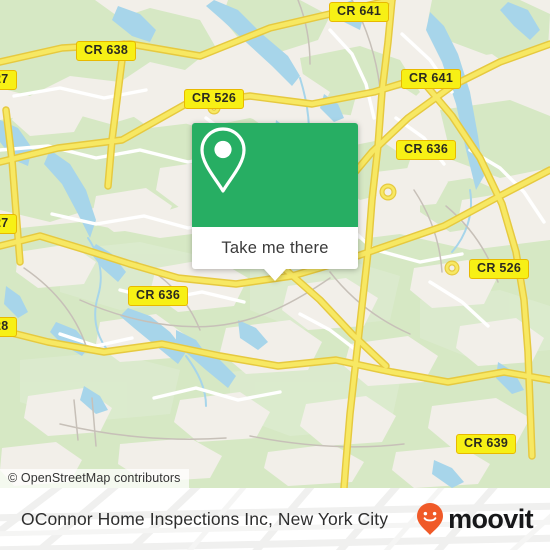  Describe the element at coordinates (106, 51) in the screenshot. I see `road-shield: CR 638` at that location.